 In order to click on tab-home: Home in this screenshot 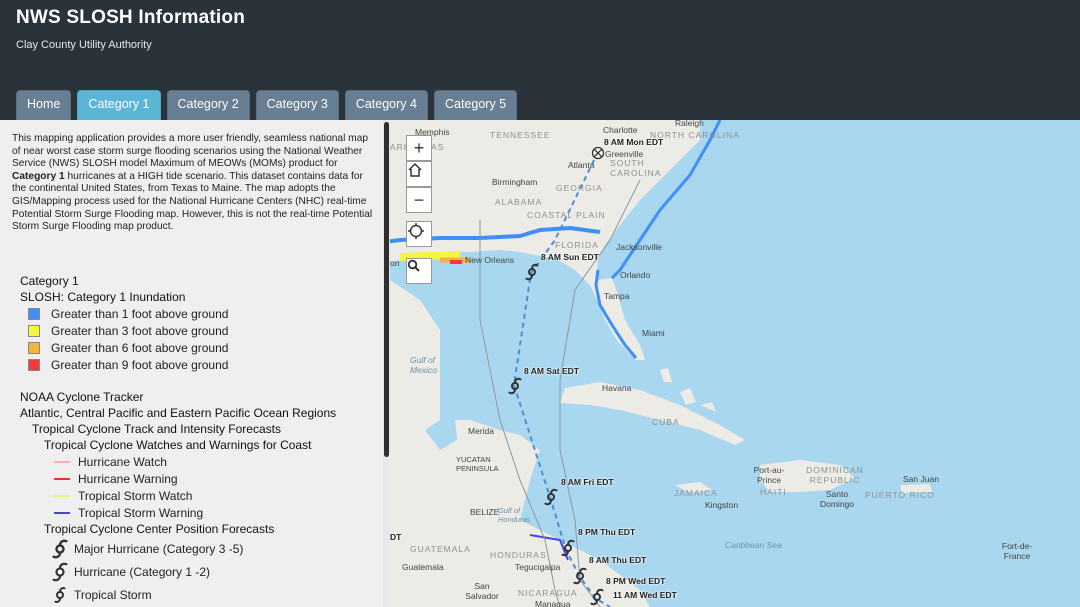, I will do `click(44, 105)`.